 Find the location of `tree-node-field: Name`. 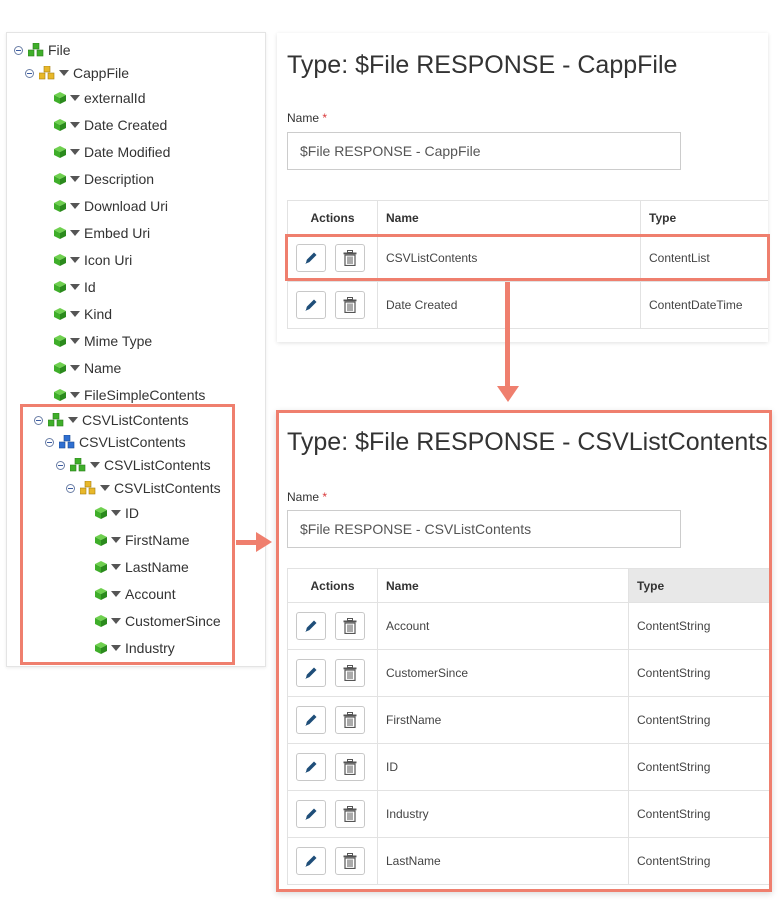

tree-node-field: Name is located at coordinates (87, 368).